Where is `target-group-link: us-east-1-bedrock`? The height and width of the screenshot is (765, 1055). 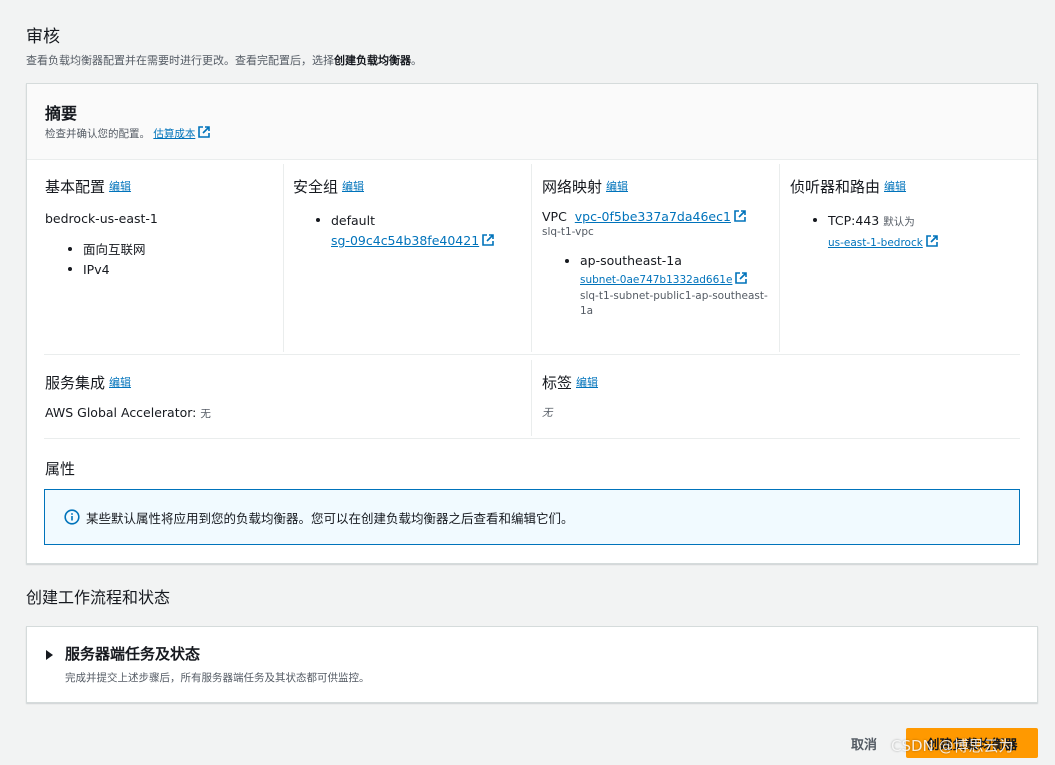
target-group-link: us-east-1-bedrock is located at coordinates (883, 242).